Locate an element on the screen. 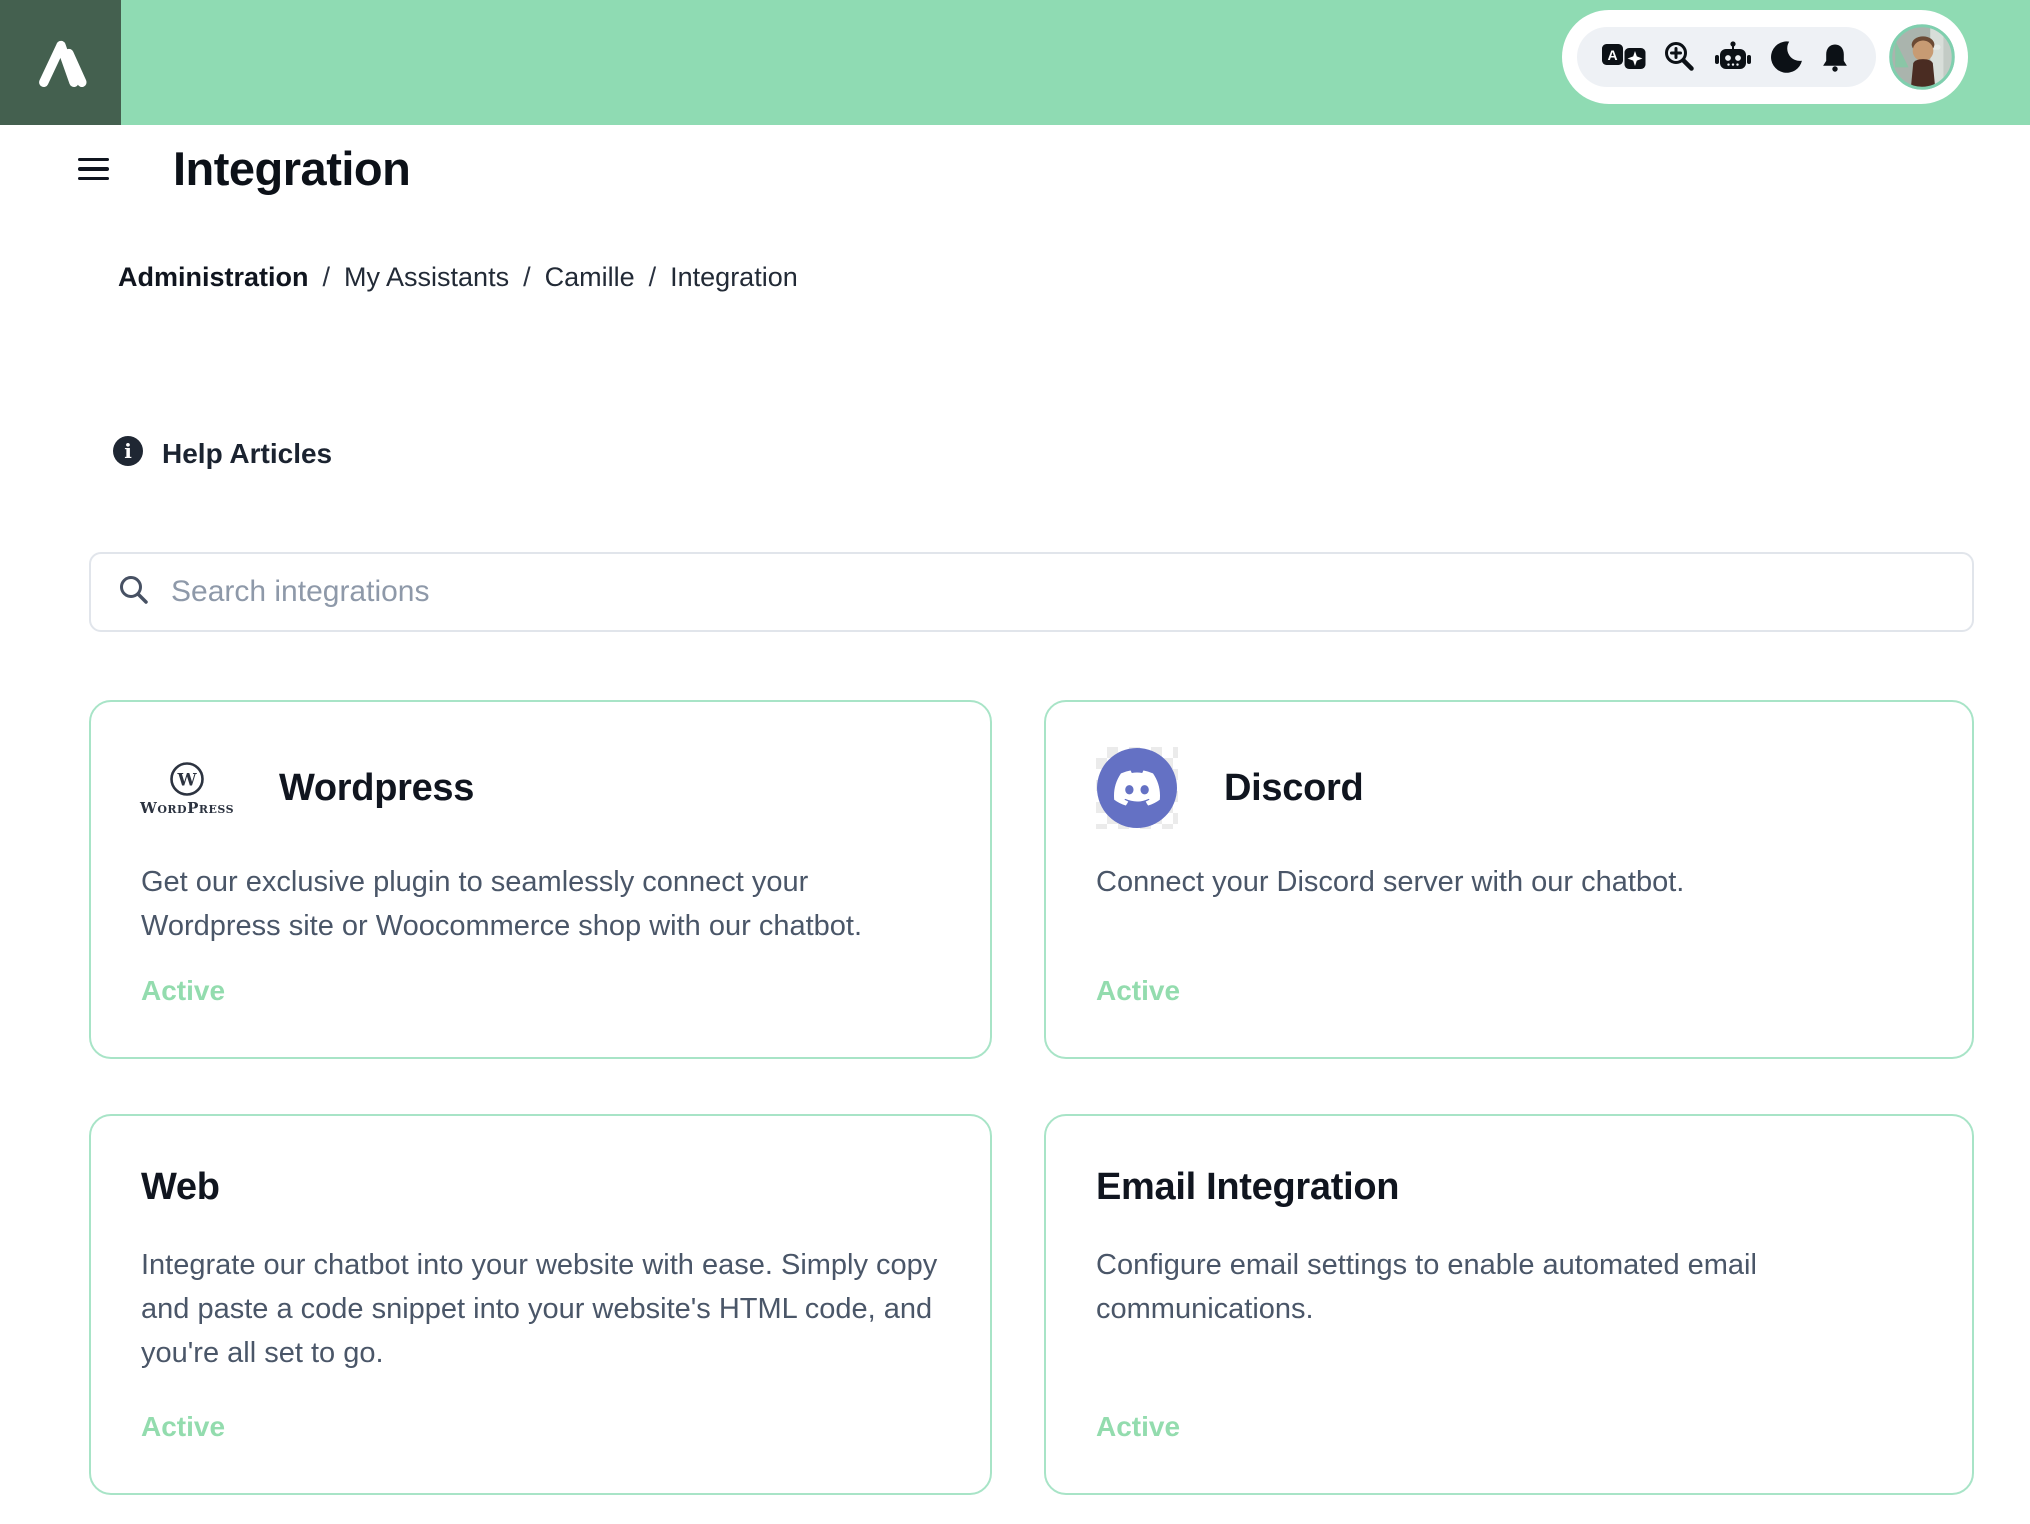 This screenshot has width=2030, height=1524. dark-mode-moon-icon is located at coordinates (1785, 57).